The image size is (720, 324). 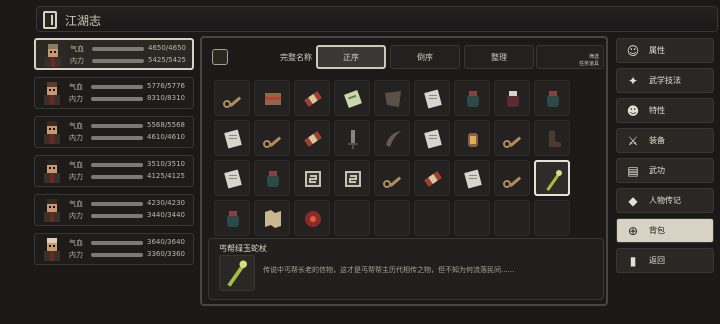 I want to click on manual-icon, so click(x=353, y=99).